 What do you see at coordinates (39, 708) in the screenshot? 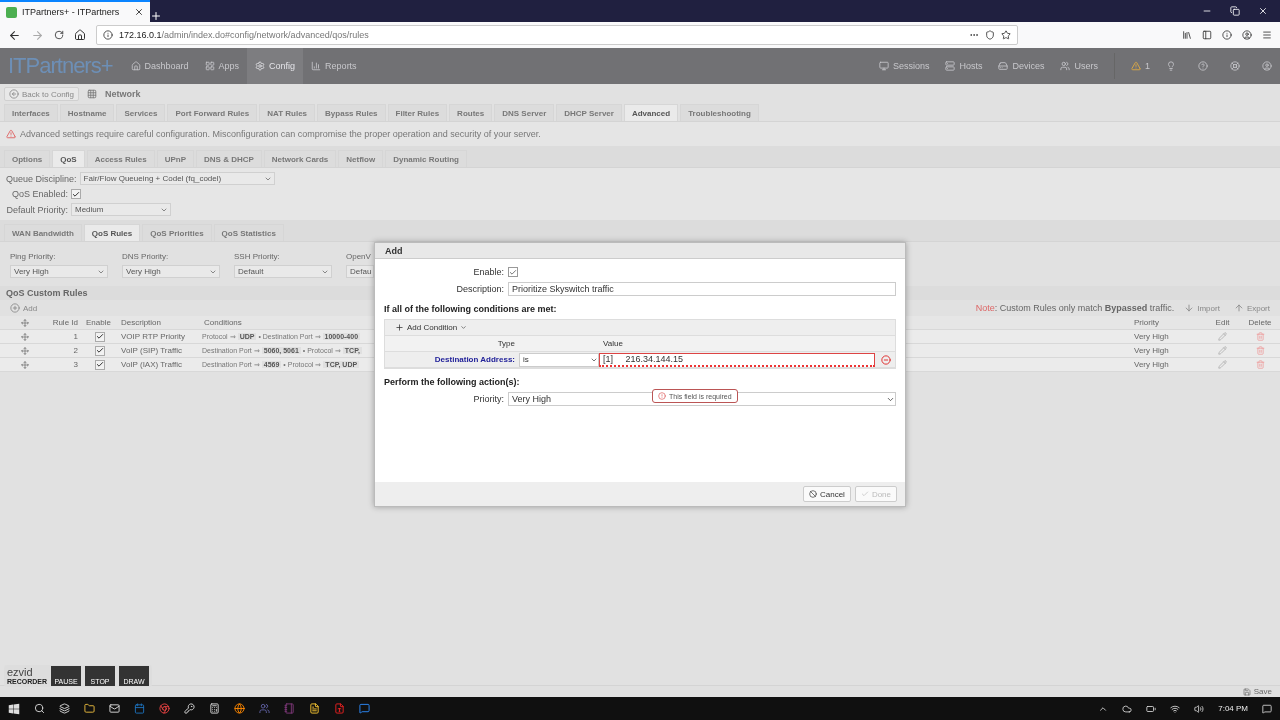
I see `search-icon` at bounding box center [39, 708].